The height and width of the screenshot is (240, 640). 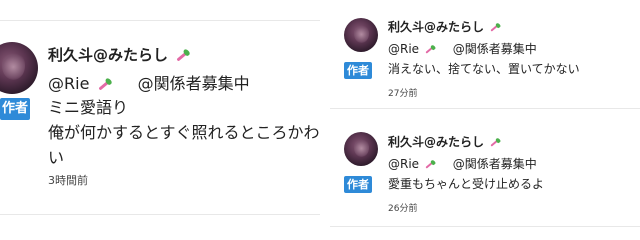 What do you see at coordinates (160, 20) in the screenshot?
I see `divider-top` at bounding box center [160, 20].